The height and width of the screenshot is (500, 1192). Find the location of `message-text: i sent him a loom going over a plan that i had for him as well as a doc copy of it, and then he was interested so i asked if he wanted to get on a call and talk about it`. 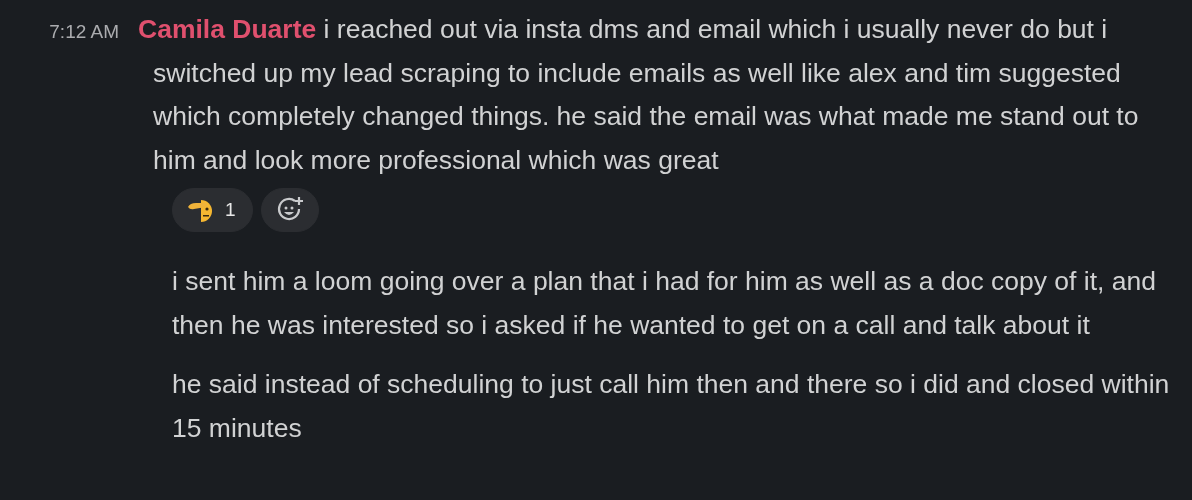

message-text: i sent him a loom going over a plan that i had for him as well as a doc copy of it, and then he was interested so i asked if he wanted to get on a call and talk about it is located at coordinates (664, 303).